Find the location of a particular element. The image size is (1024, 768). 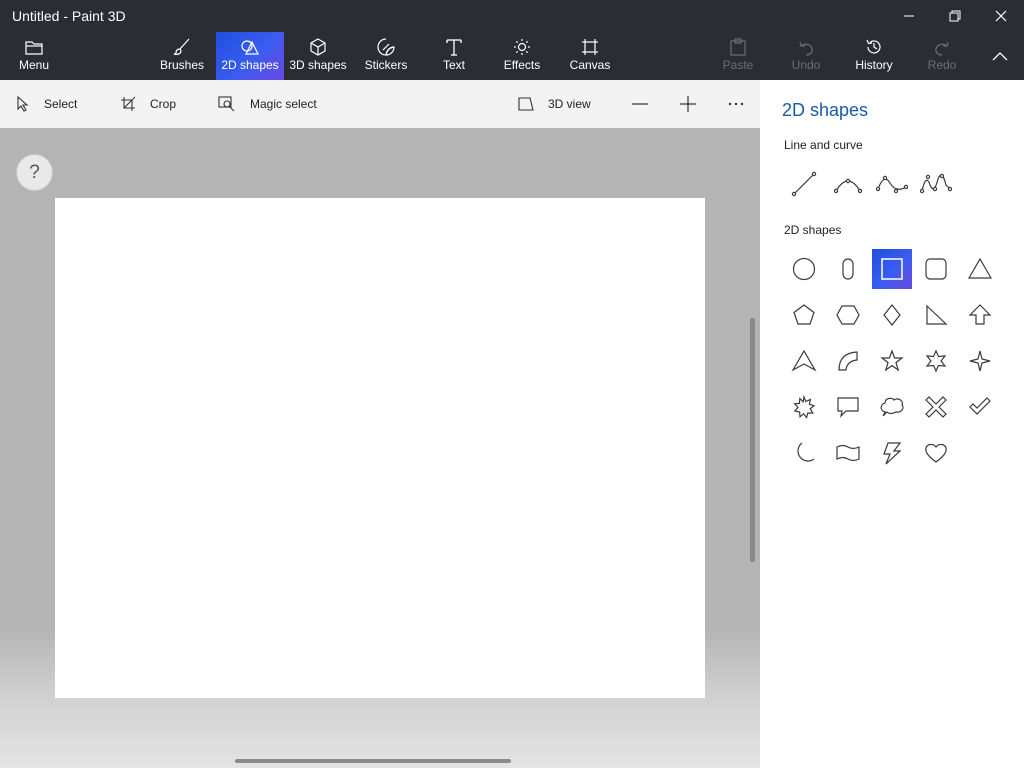

shapes-section-label: 2D shapes is located at coordinates (813, 230).